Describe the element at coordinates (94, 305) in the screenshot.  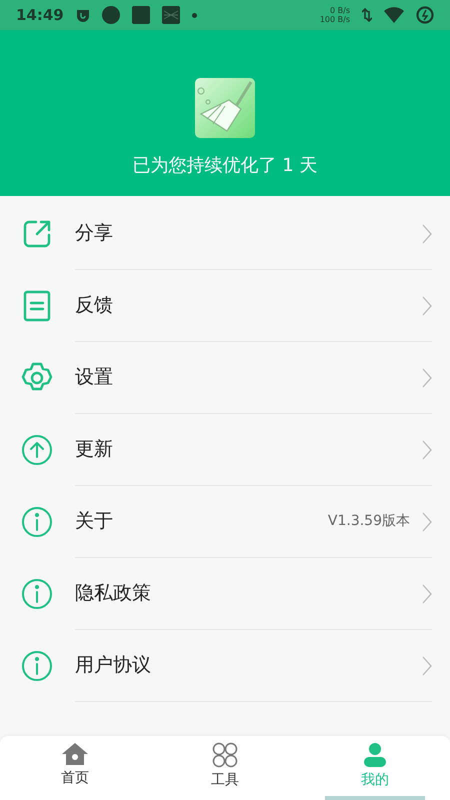
I see `menu-label: 反馈` at that location.